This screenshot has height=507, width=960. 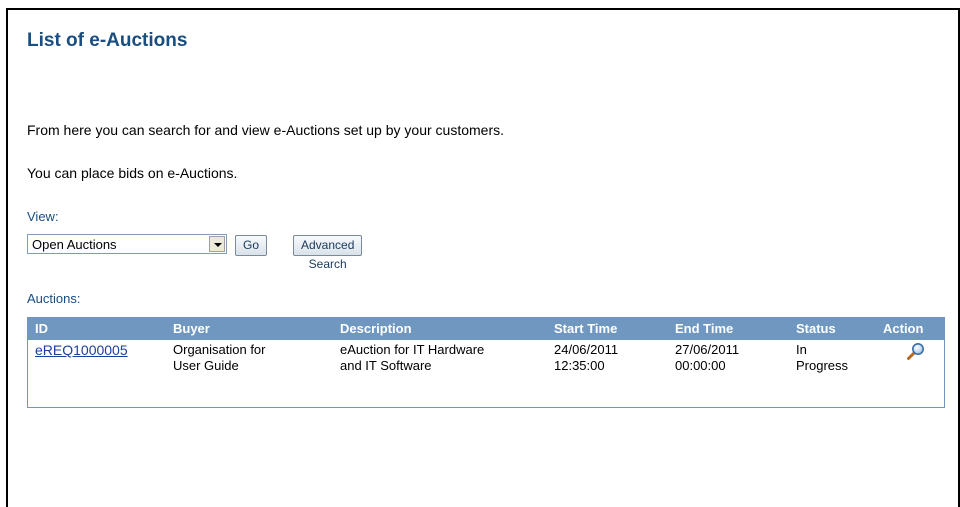 I want to click on end-clock: 00:00:00, so click(x=700, y=365).